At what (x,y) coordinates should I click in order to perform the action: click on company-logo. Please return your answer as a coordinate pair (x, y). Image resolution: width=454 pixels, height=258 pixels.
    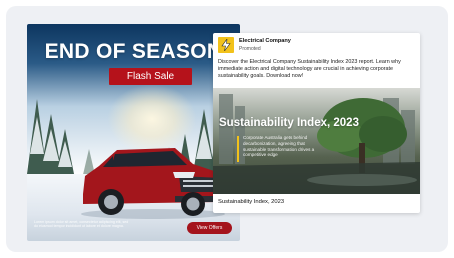
    Looking at the image, I should click on (226, 45).